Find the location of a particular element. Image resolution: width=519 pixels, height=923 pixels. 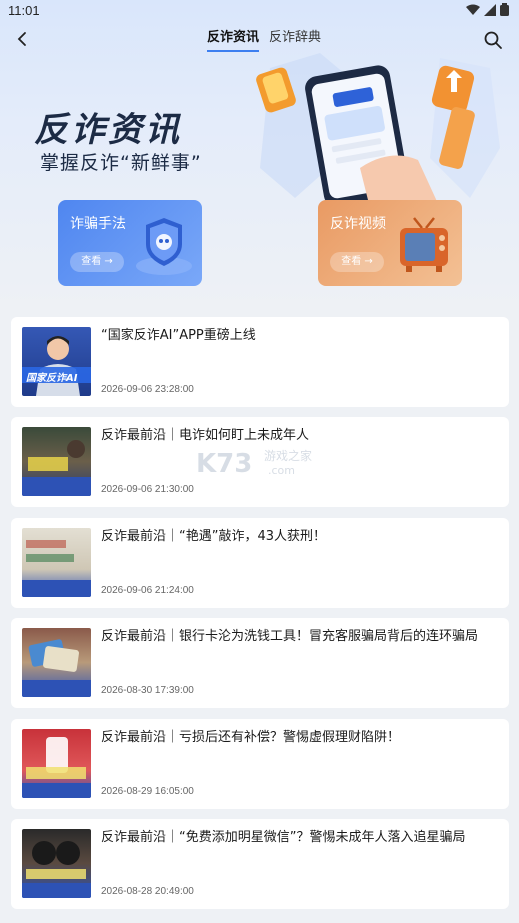

article-date: 2026-09-06 21:24:00 is located at coordinates (147, 590).